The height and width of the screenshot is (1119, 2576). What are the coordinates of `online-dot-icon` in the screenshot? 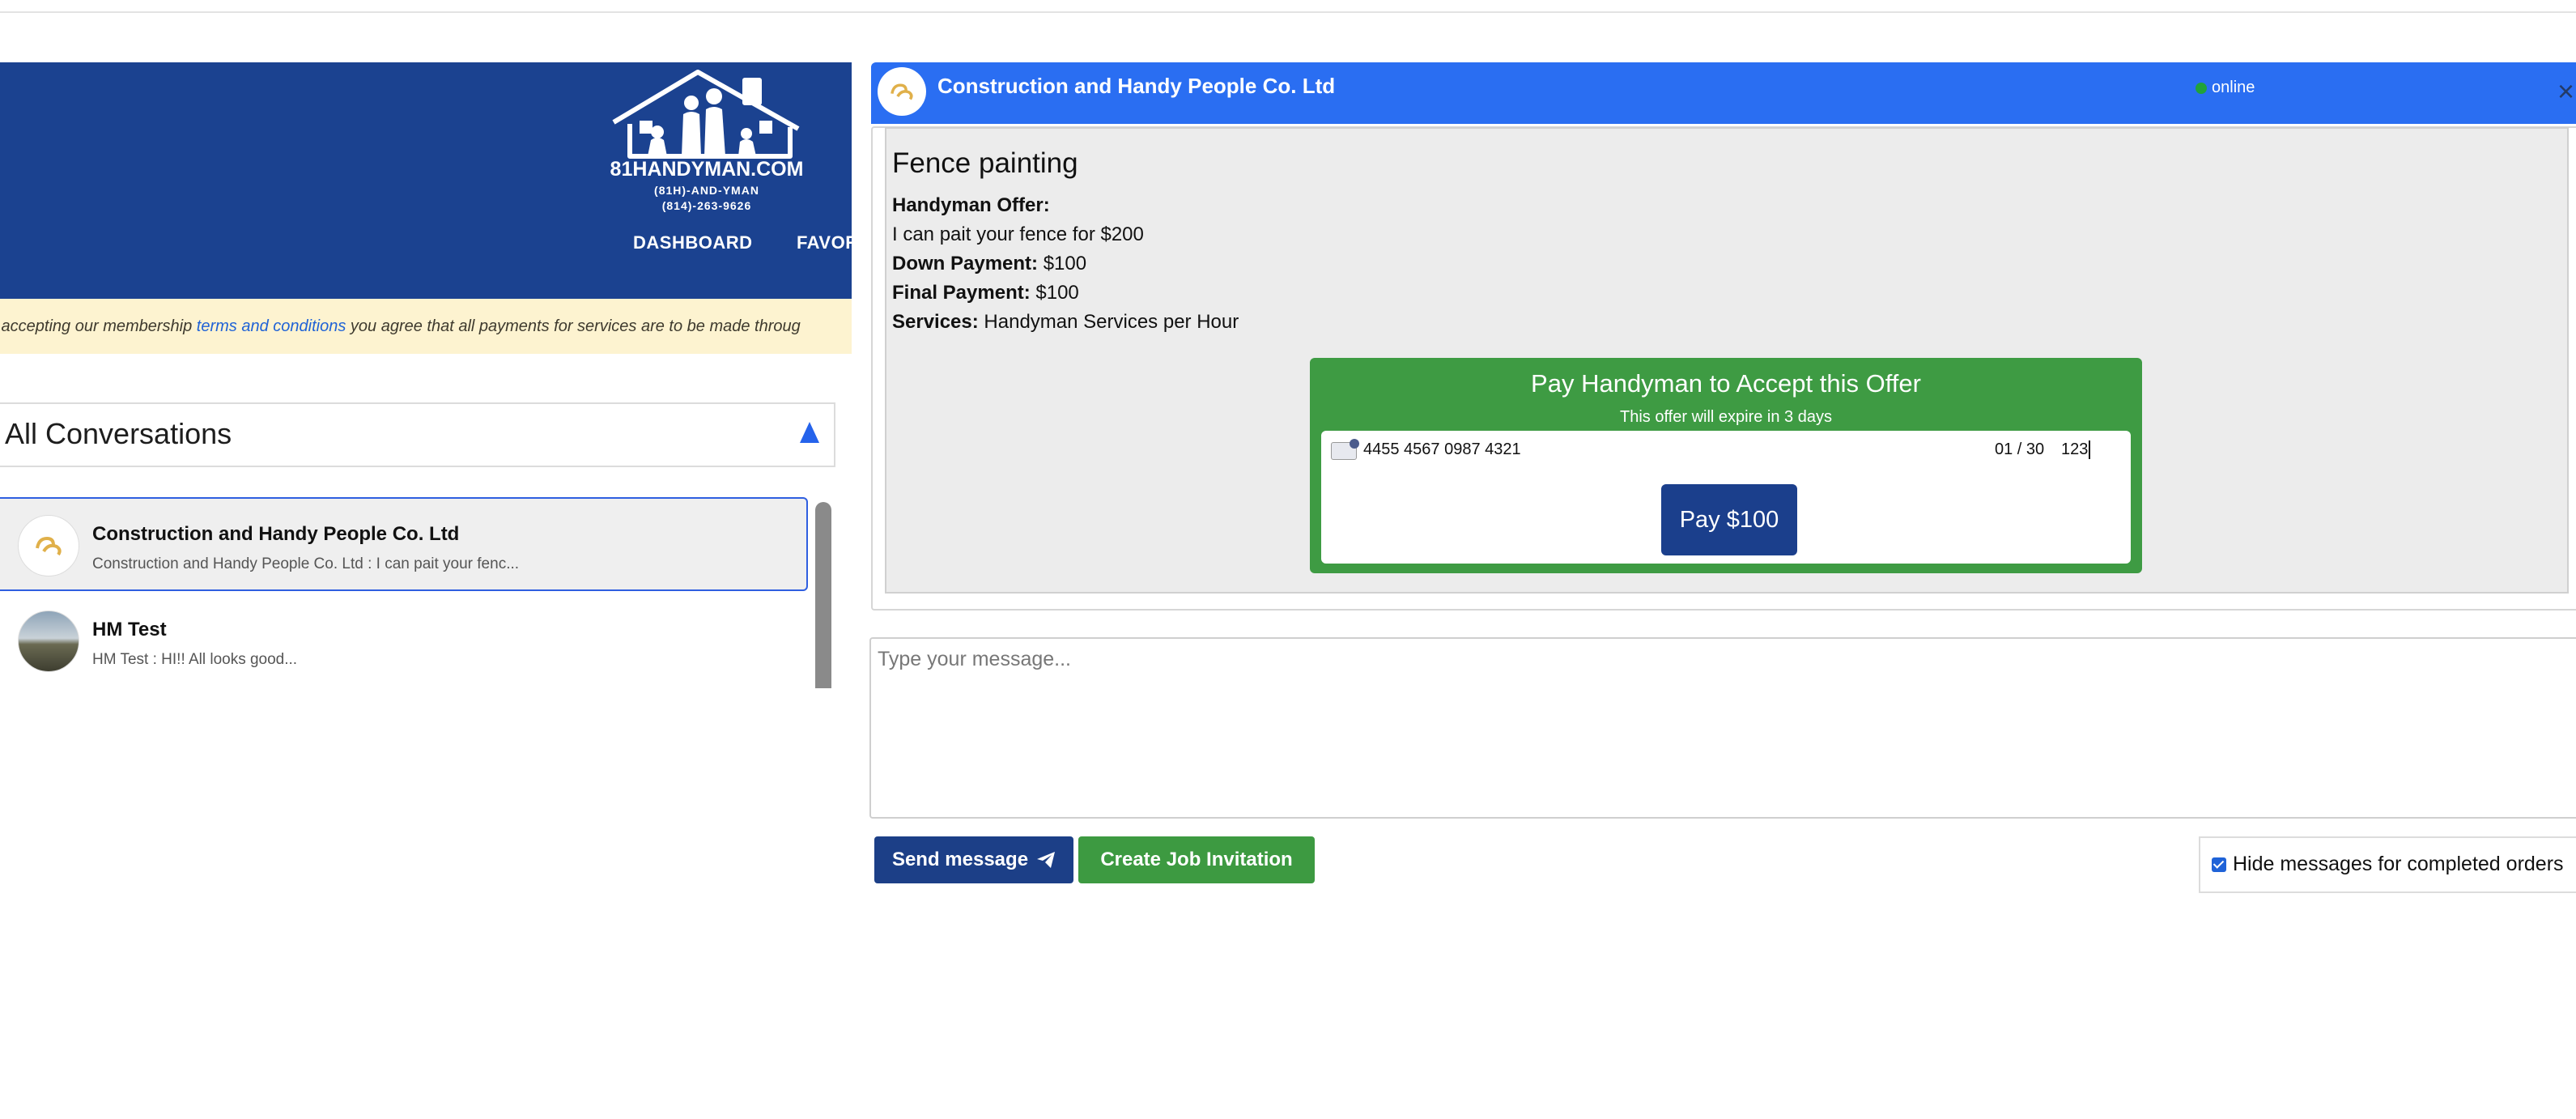 It's located at (2201, 88).